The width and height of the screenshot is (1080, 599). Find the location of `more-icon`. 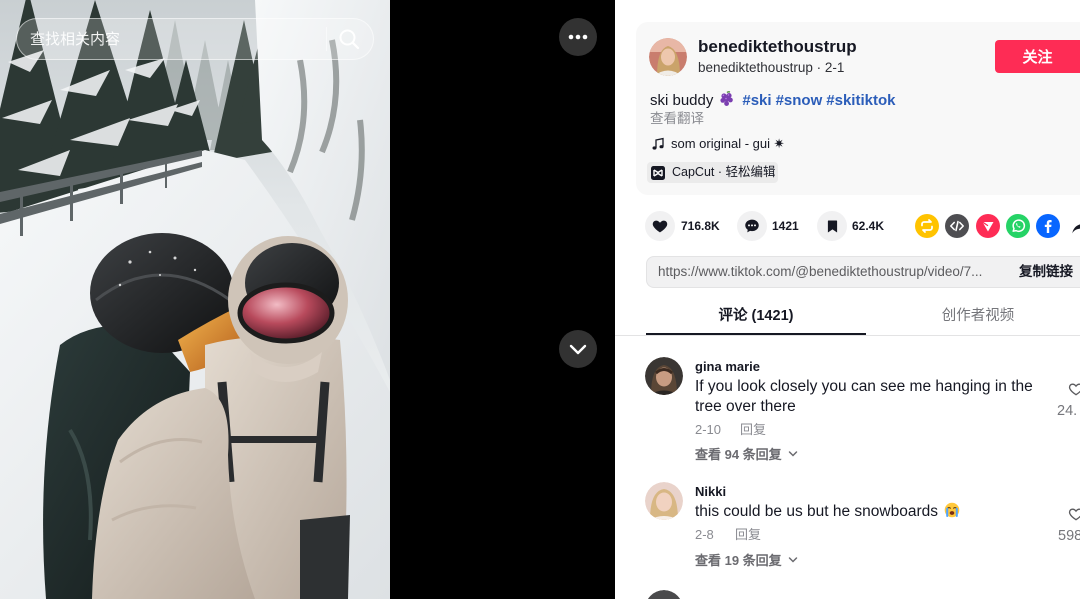

more-icon is located at coordinates (578, 37).